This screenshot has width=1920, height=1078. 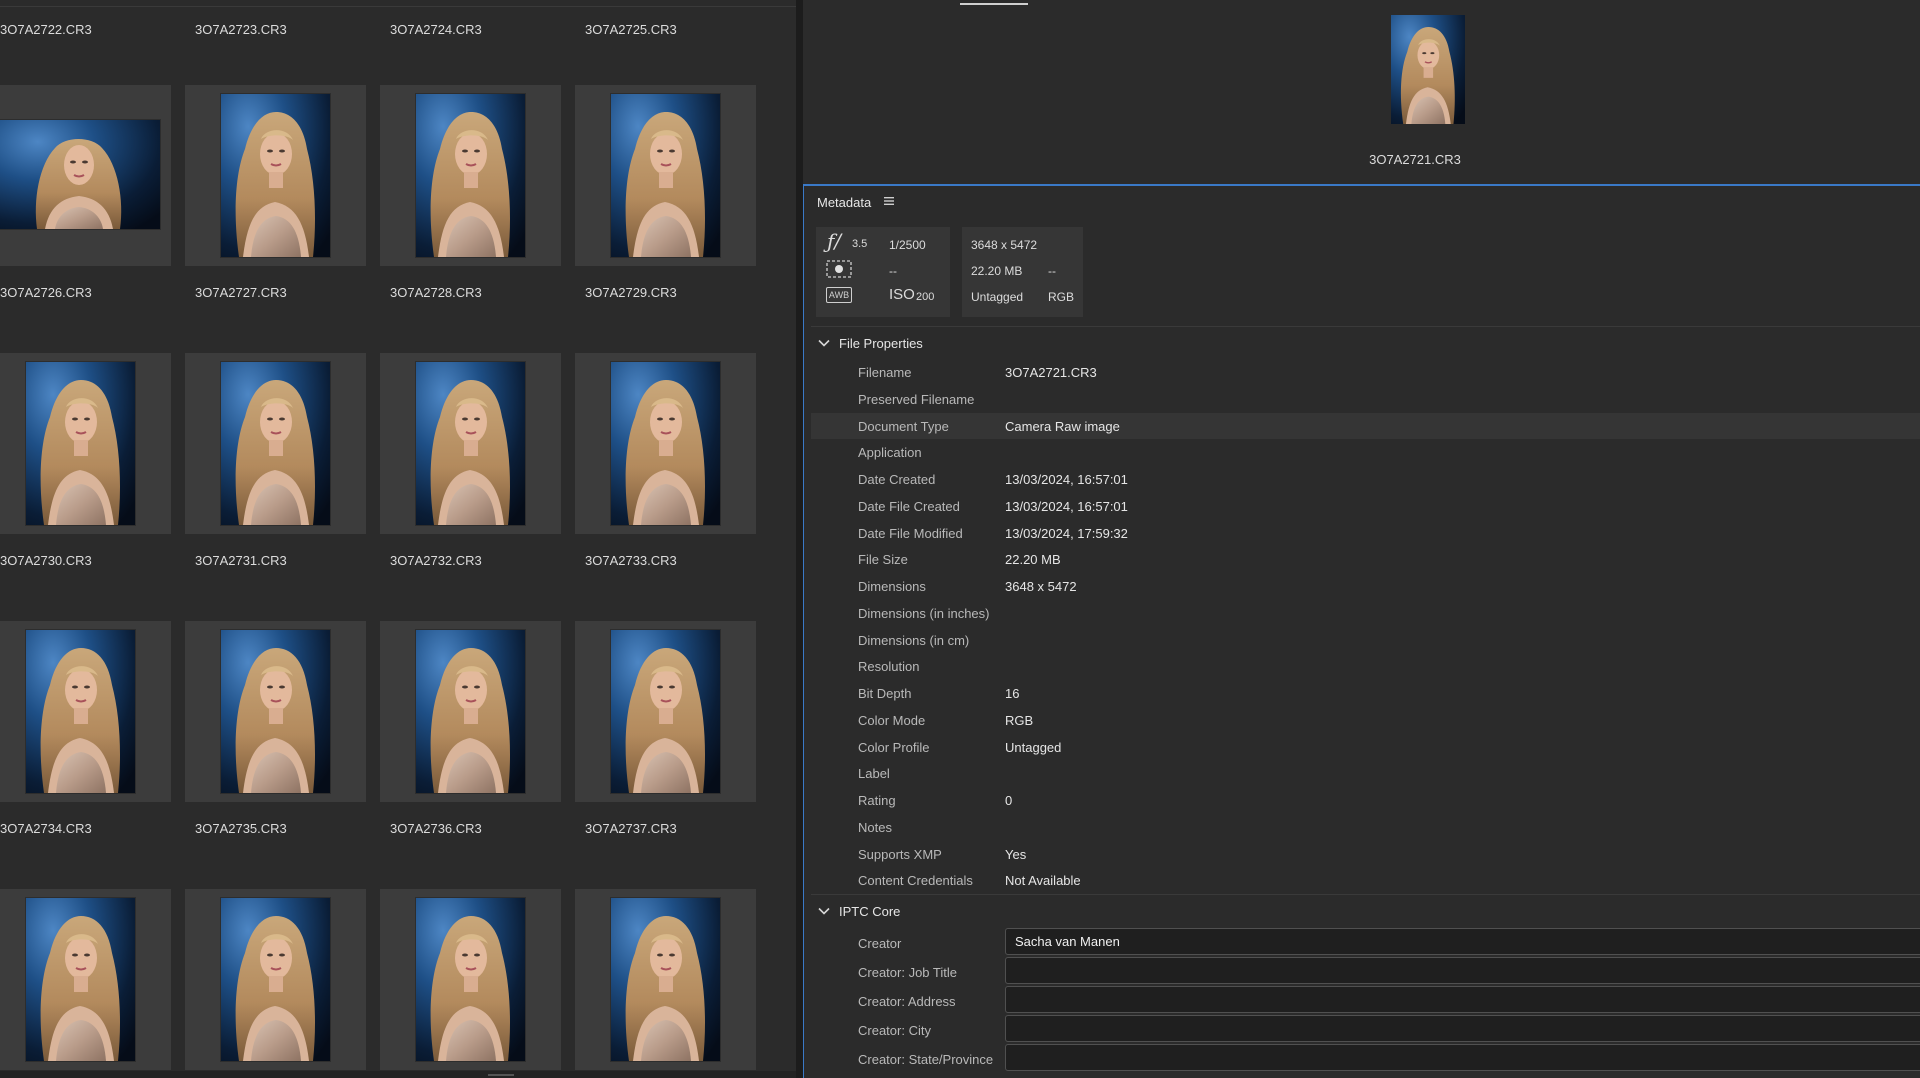 What do you see at coordinates (1361, 92) in the screenshot?
I see `preview-panel: 3O7A2721.CR3` at bounding box center [1361, 92].